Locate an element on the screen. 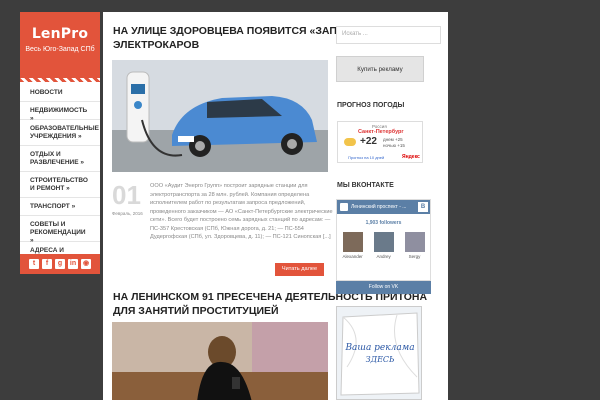 The image size is (600, 400). social-links: t f g in ◉ is located at coordinates (60, 264).